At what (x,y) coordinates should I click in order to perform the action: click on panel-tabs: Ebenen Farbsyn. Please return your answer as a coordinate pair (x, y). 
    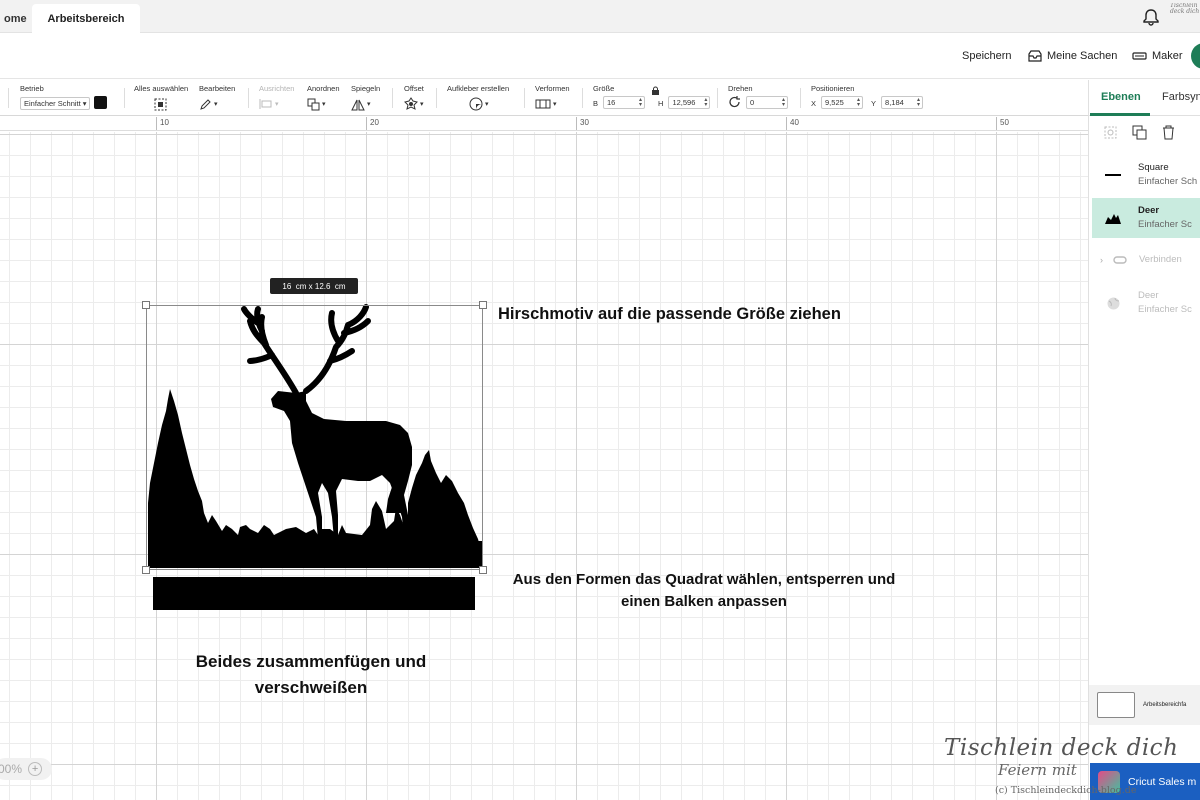
    Looking at the image, I should click on (1144, 98).